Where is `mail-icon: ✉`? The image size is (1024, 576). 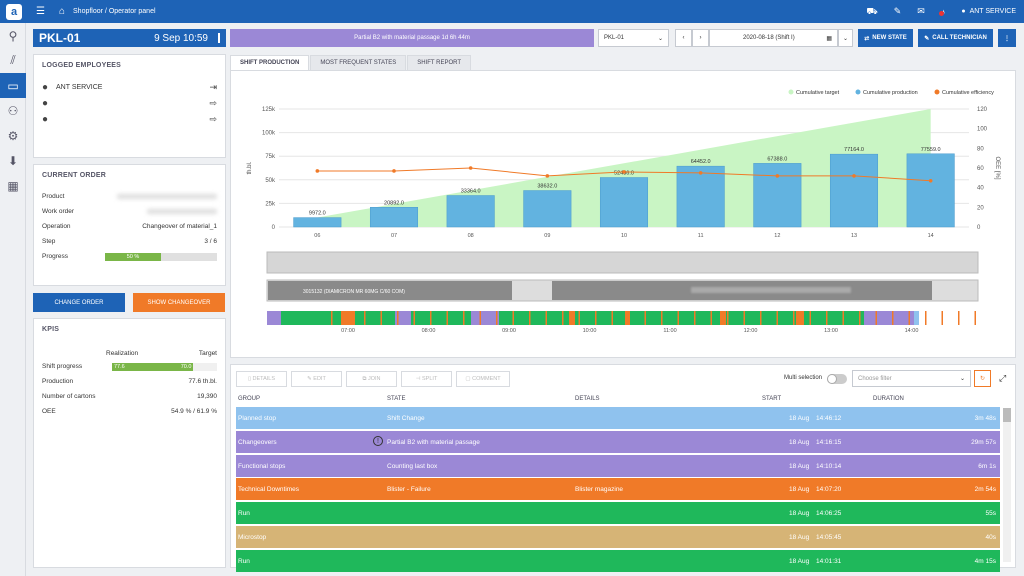
mail-icon: ✉ is located at coordinates (921, 11).